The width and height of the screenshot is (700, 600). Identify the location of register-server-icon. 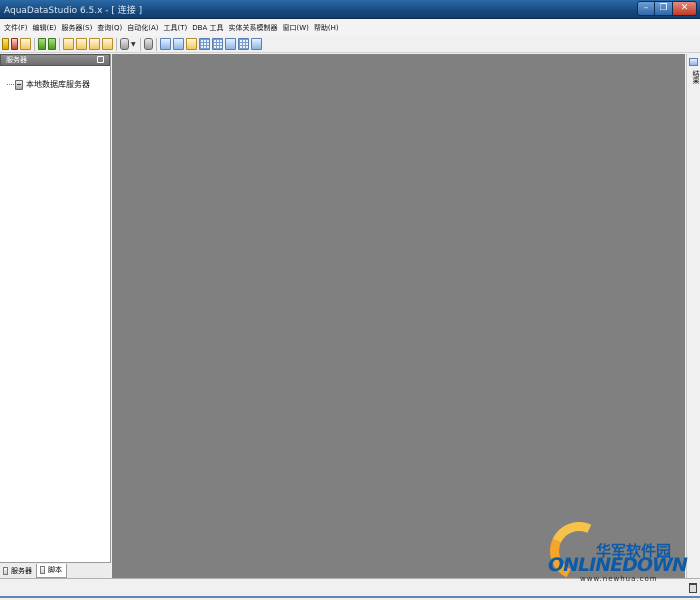
(25, 44).